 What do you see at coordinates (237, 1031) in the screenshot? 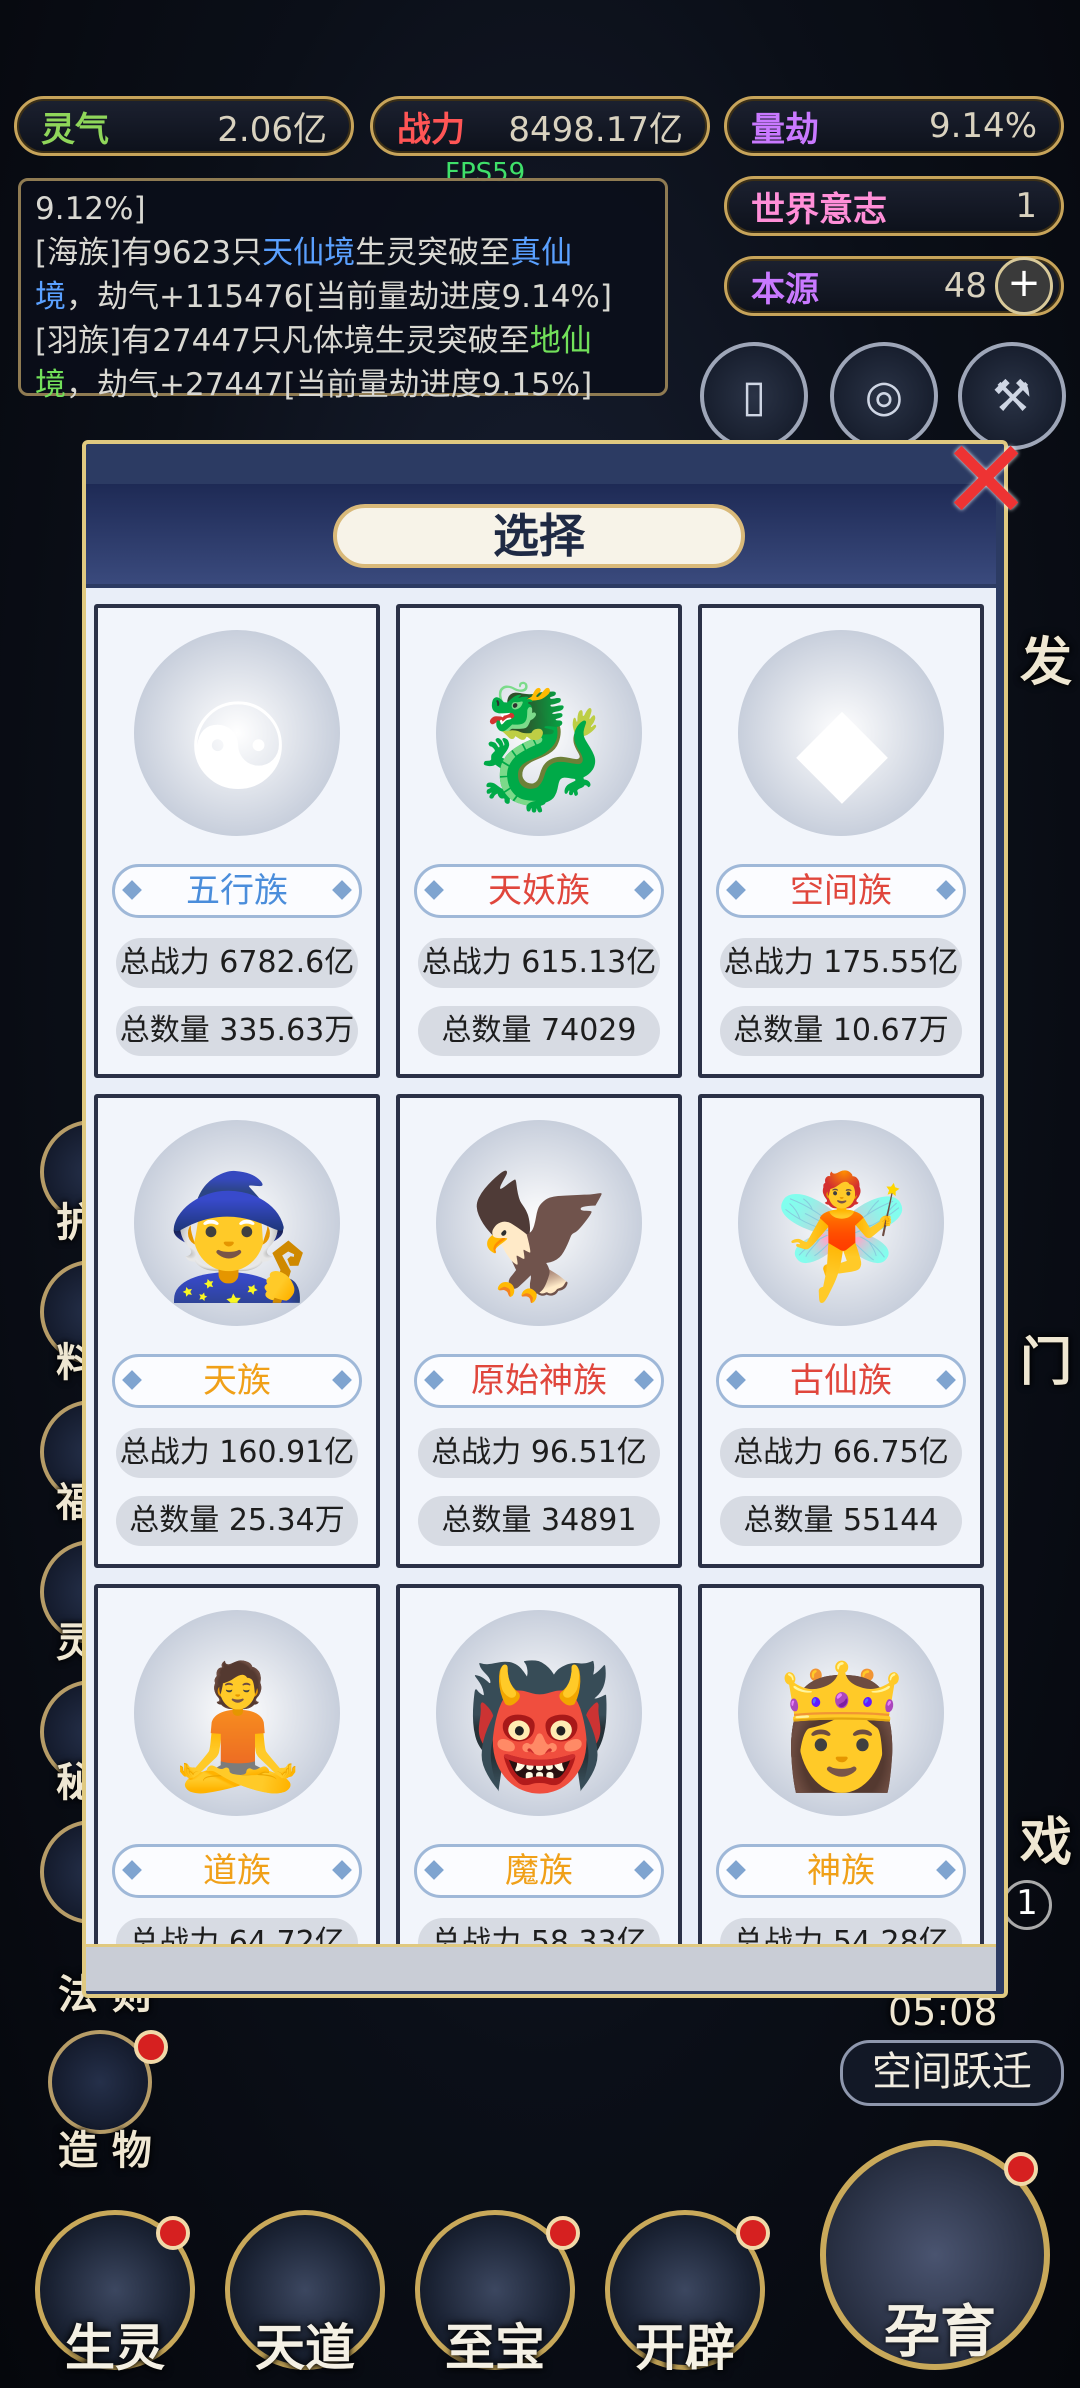
I see `race-count: 总数量 335.63万` at bounding box center [237, 1031].